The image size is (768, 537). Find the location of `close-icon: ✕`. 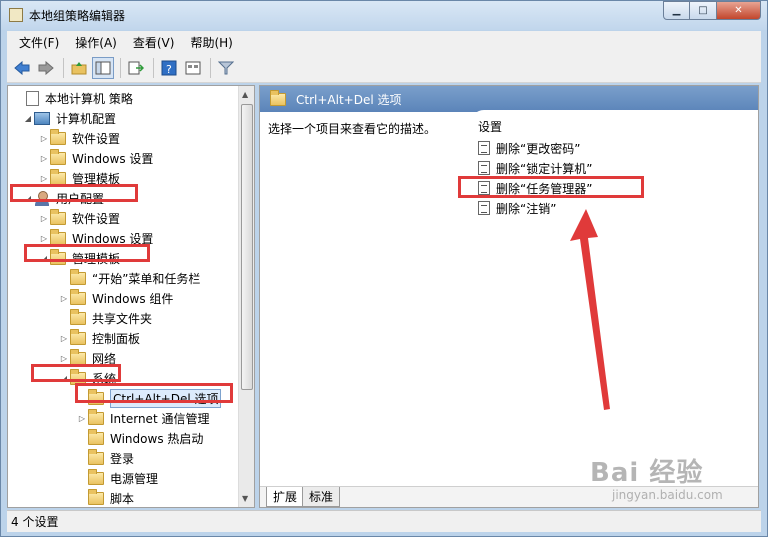

close-icon: ✕ is located at coordinates (738, 10).